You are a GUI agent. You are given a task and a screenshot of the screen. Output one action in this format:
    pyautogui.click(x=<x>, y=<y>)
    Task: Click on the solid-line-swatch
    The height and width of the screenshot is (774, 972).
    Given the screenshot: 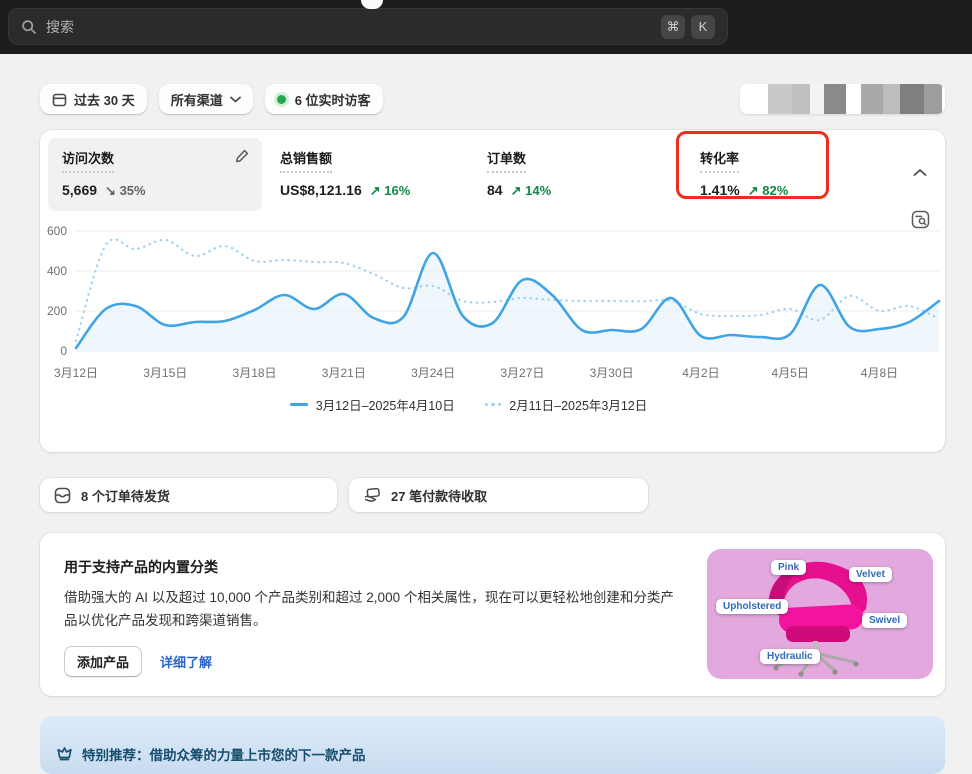 What is the action you would take?
    pyautogui.click(x=298, y=404)
    